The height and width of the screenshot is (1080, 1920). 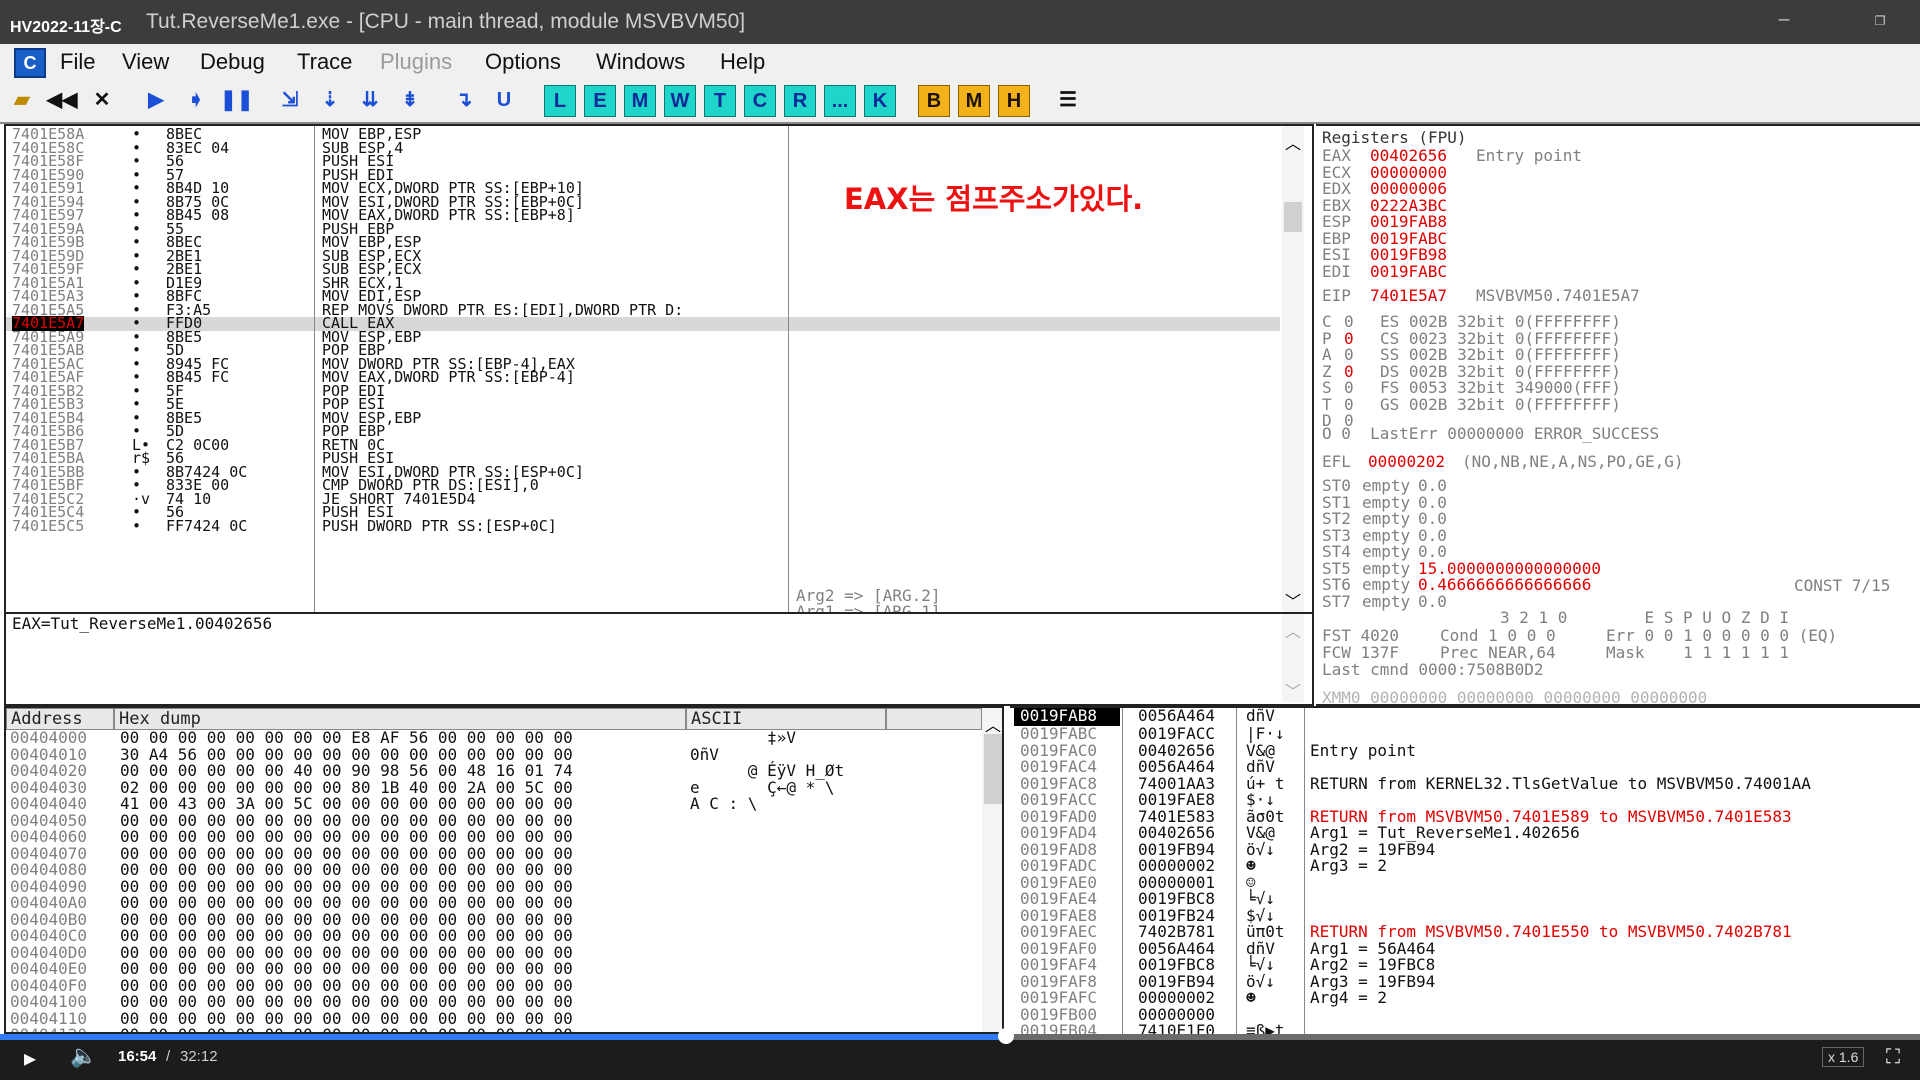 I want to click on cpu-app-icon: C, so click(x=30, y=63).